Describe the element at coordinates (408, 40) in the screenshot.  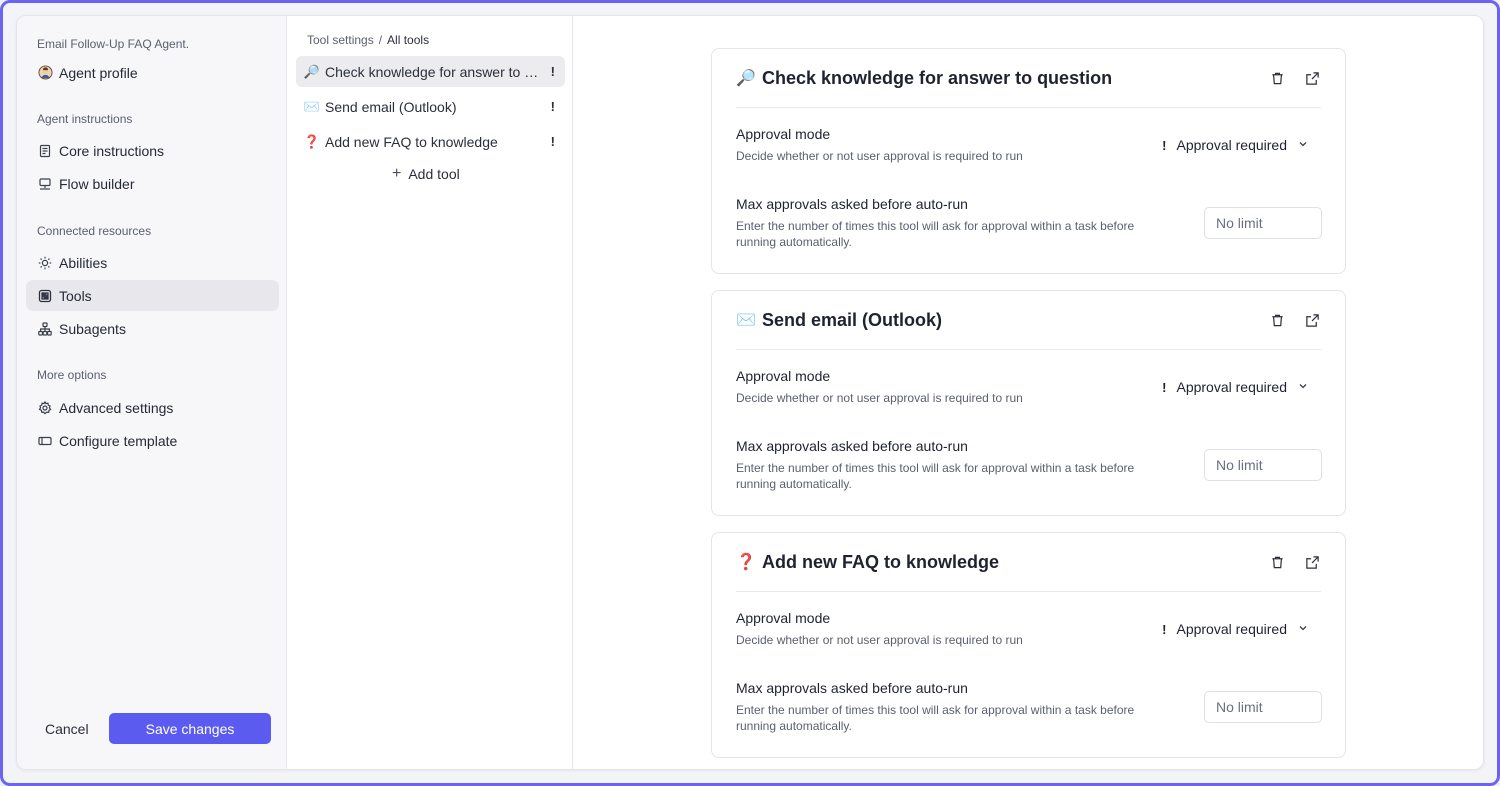
I see `breadcrumb-current: All tools` at that location.